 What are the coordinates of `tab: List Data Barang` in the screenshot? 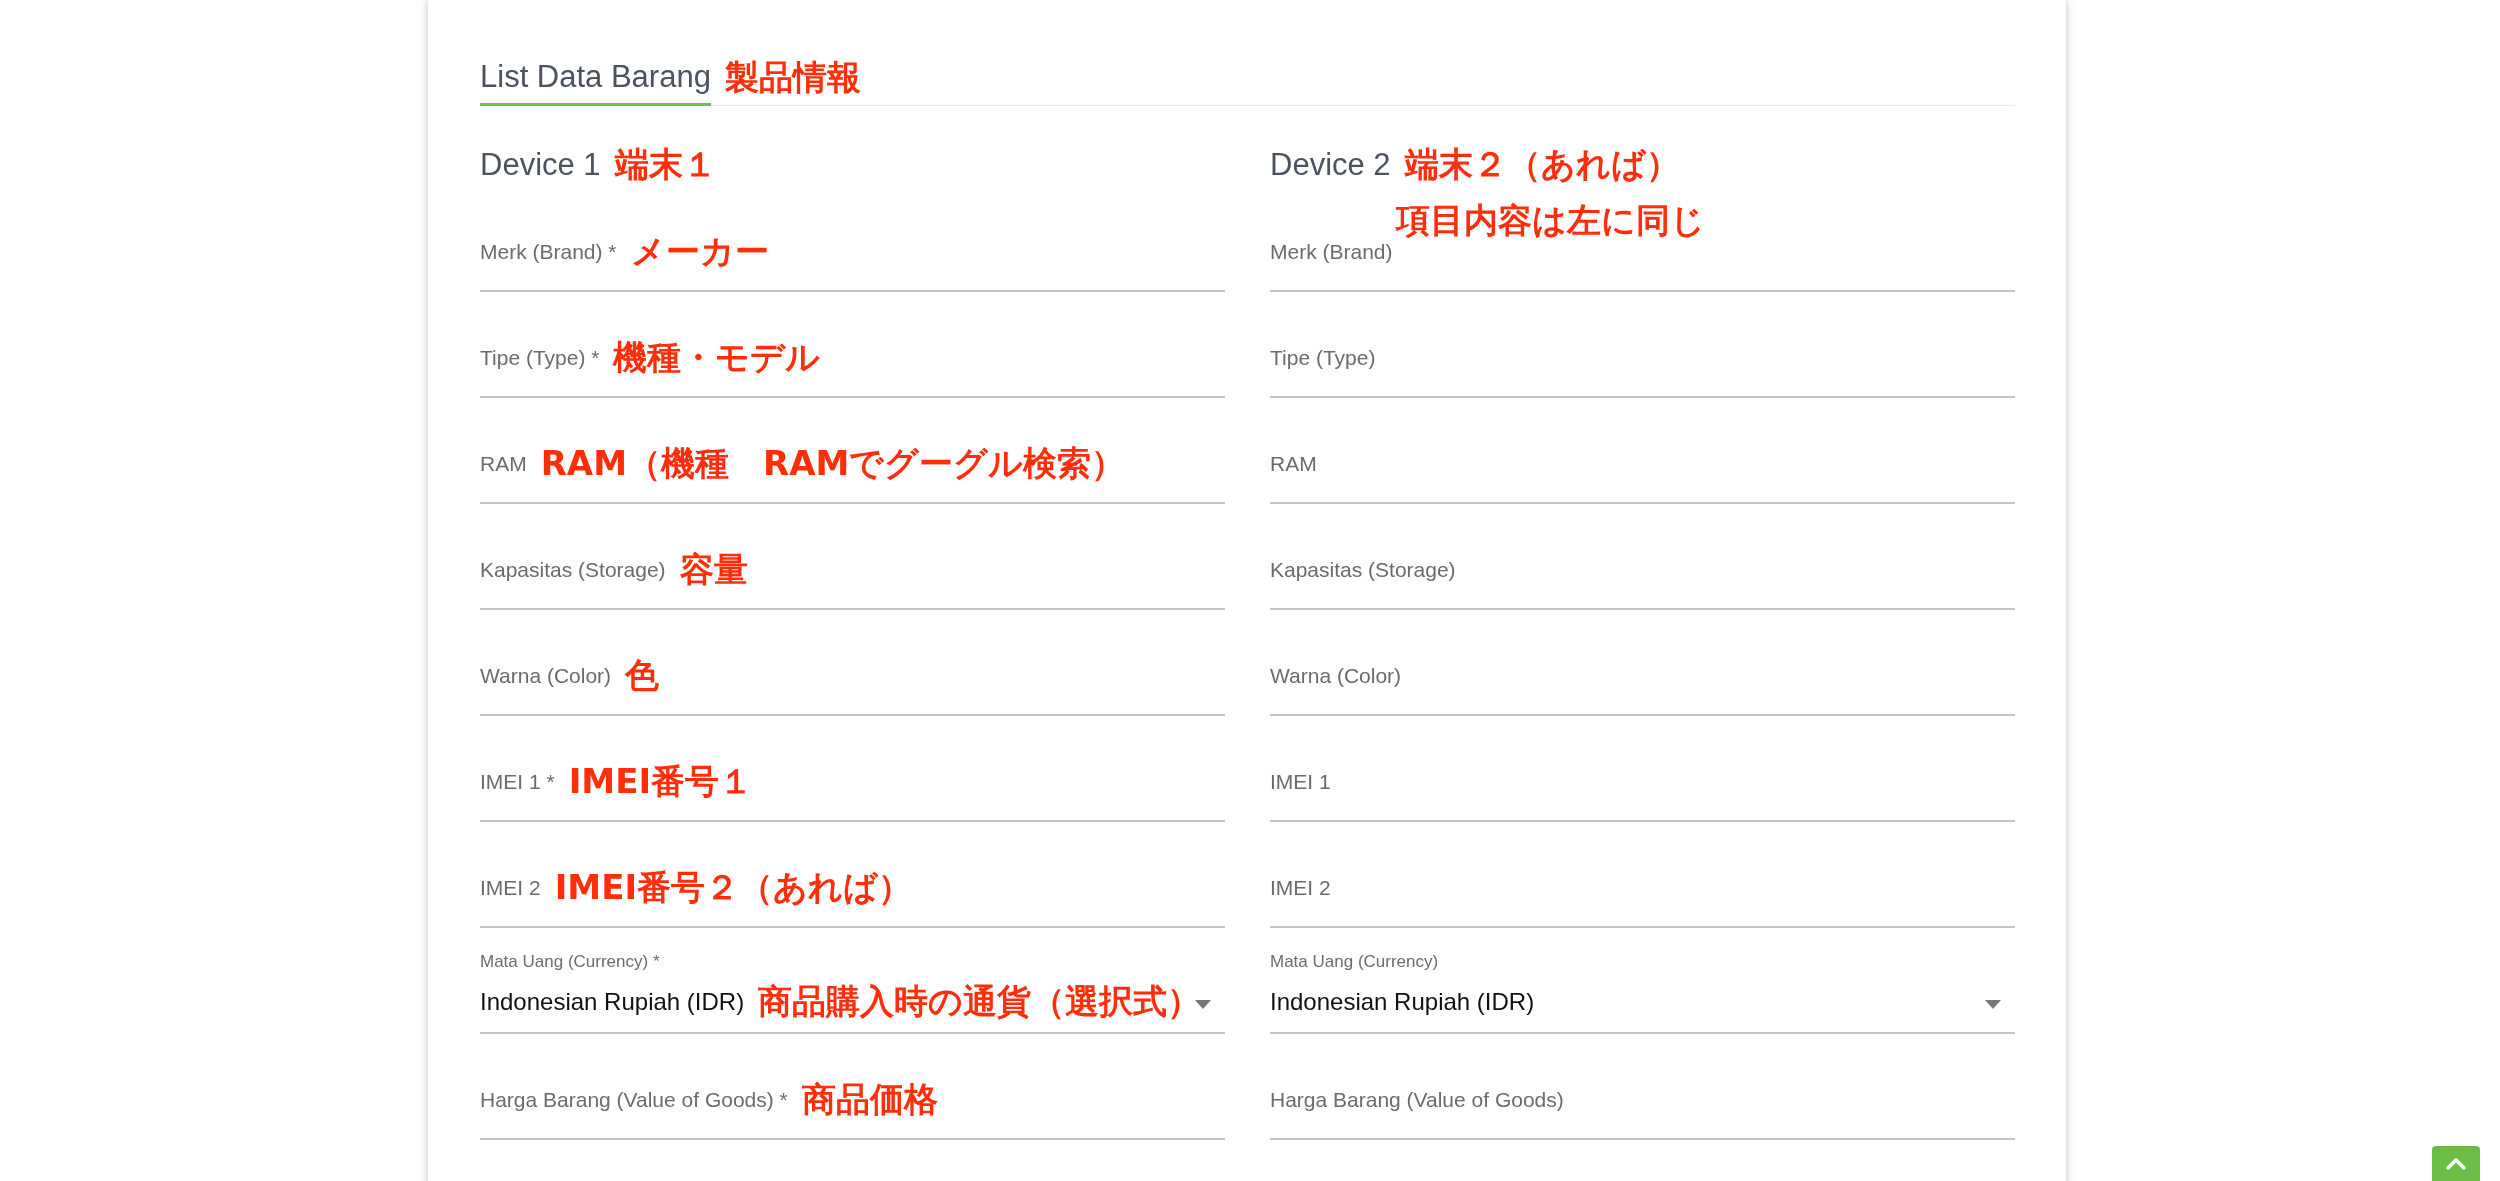 It's located at (595, 78).